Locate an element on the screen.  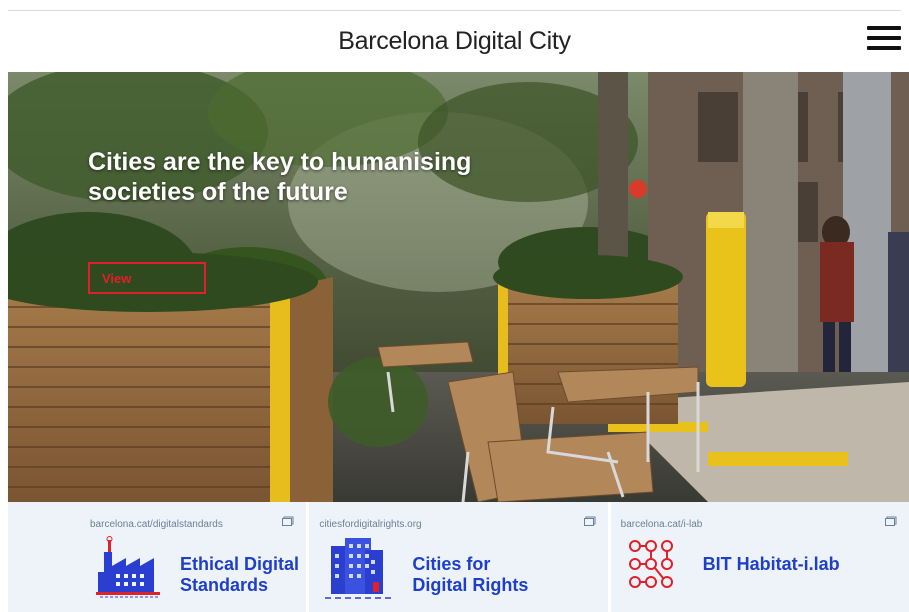
card-bit-habitat-ilab: barcelona.cat/i-lab BIT Habitat-i.lab is located at coordinates (759, 557).